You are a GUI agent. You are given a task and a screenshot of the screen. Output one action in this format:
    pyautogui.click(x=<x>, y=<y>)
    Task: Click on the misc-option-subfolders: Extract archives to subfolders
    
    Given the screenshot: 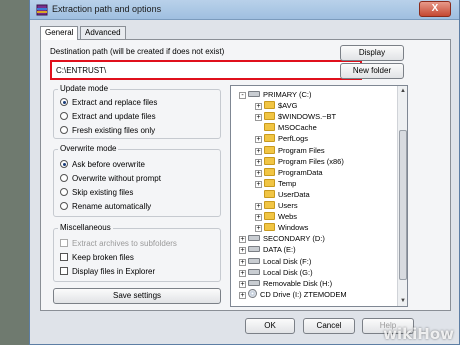 What is the action you would take?
    pyautogui.click(x=118, y=243)
    